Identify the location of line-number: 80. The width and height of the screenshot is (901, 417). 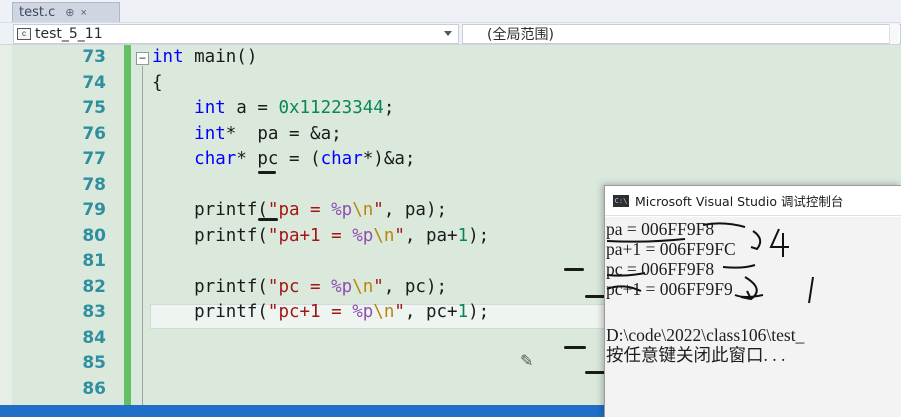
(94, 235).